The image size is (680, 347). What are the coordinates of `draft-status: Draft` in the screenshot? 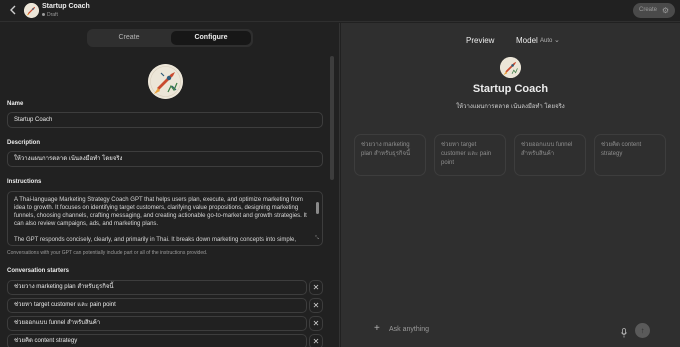 It's located at (50, 15).